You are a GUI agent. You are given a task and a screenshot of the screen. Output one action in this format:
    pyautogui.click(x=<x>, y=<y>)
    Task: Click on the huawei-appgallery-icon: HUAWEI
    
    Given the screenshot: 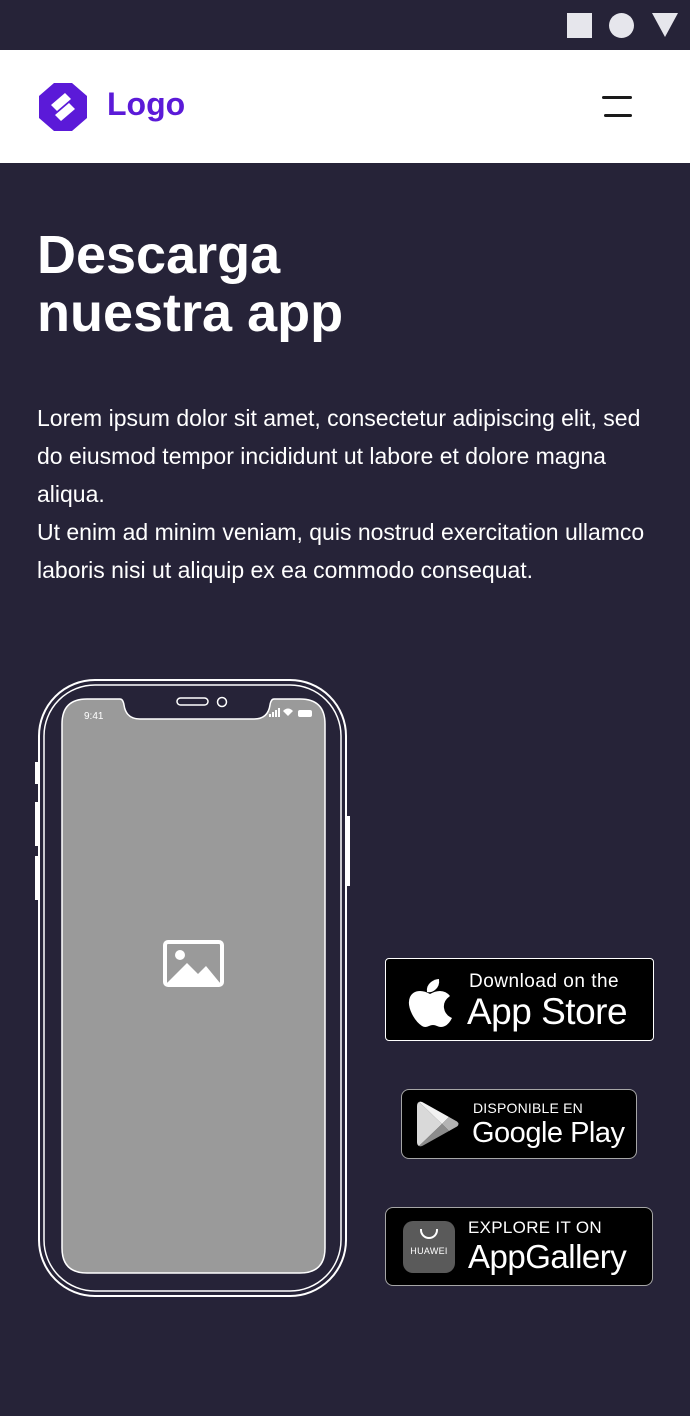 What is the action you would take?
    pyautogui.click(x=429, y=1247)
    